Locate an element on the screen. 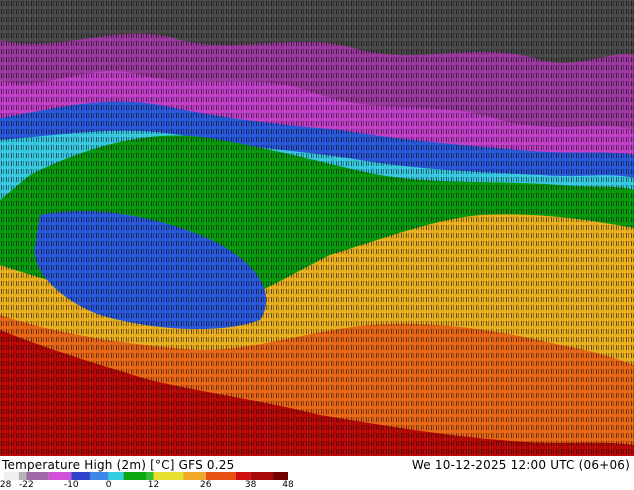 The width and height of the screenshot is (634, 490). color-legend-bar is located at coordinates (146, 476).